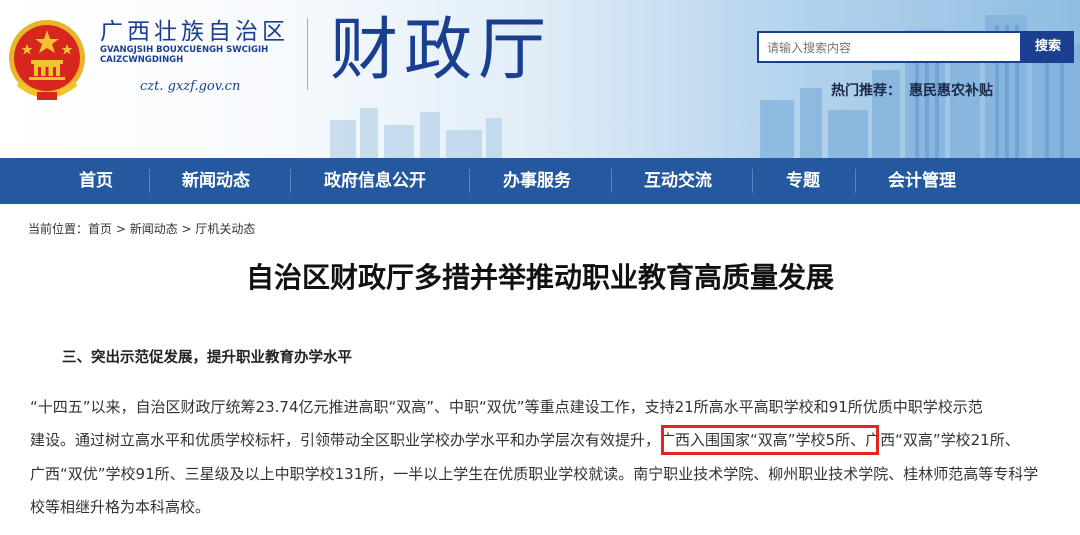 The width and height of the screenshot is (1080, 535). I want to click on hot-label: 热门推荐：, so click(866, 91).